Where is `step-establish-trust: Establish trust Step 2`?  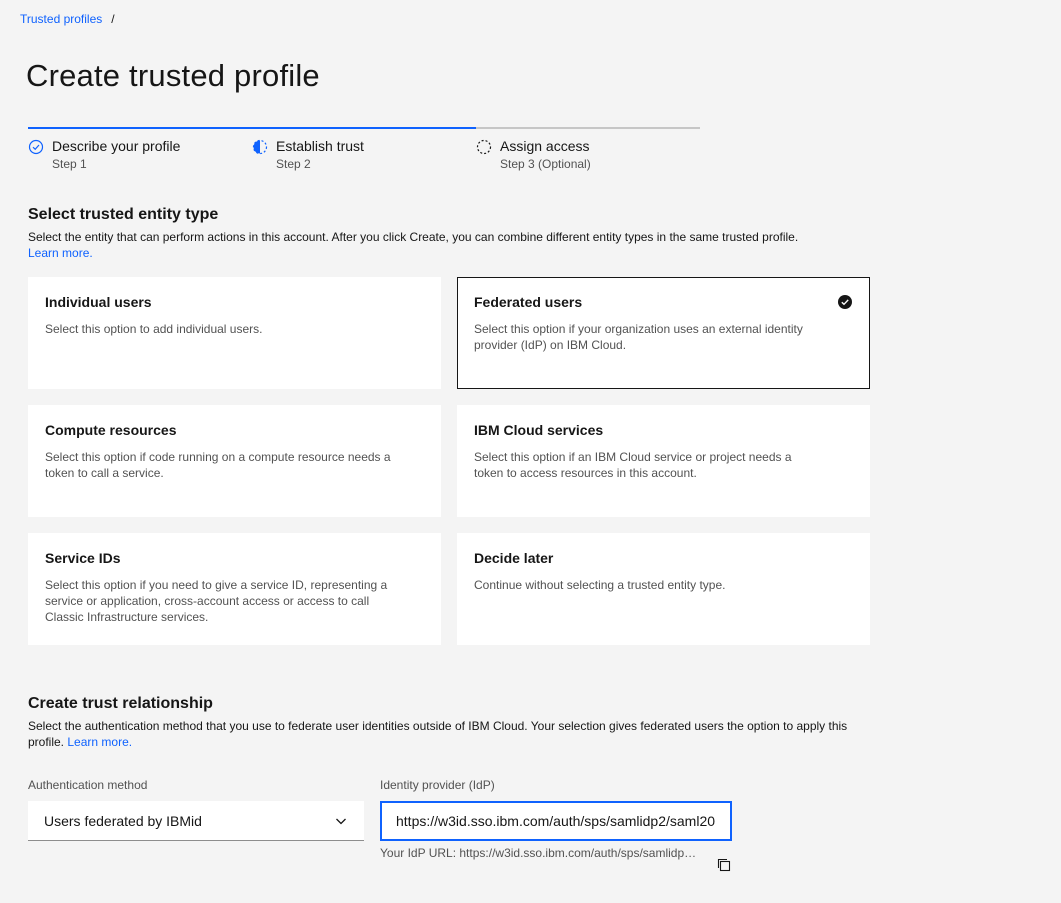 step-establish-trust: Establish trust Step 2 is located at coordinates (364, 151).